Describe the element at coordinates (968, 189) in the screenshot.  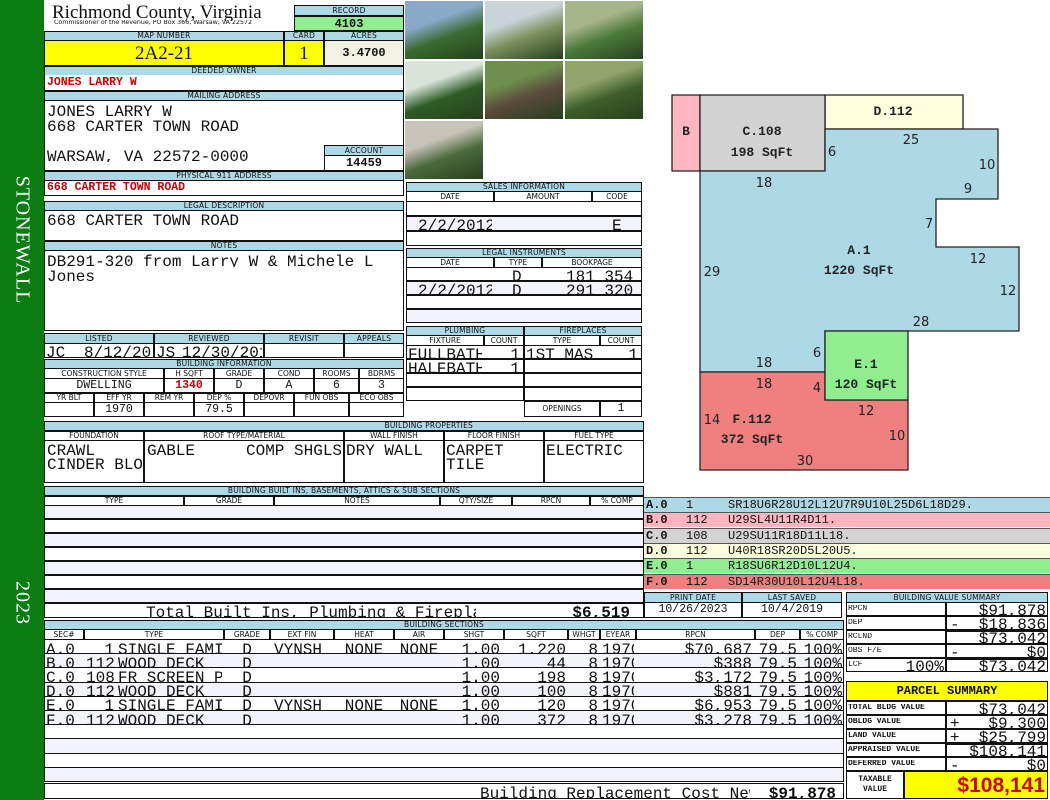
I see `sketch-dimension: 9` at that location.